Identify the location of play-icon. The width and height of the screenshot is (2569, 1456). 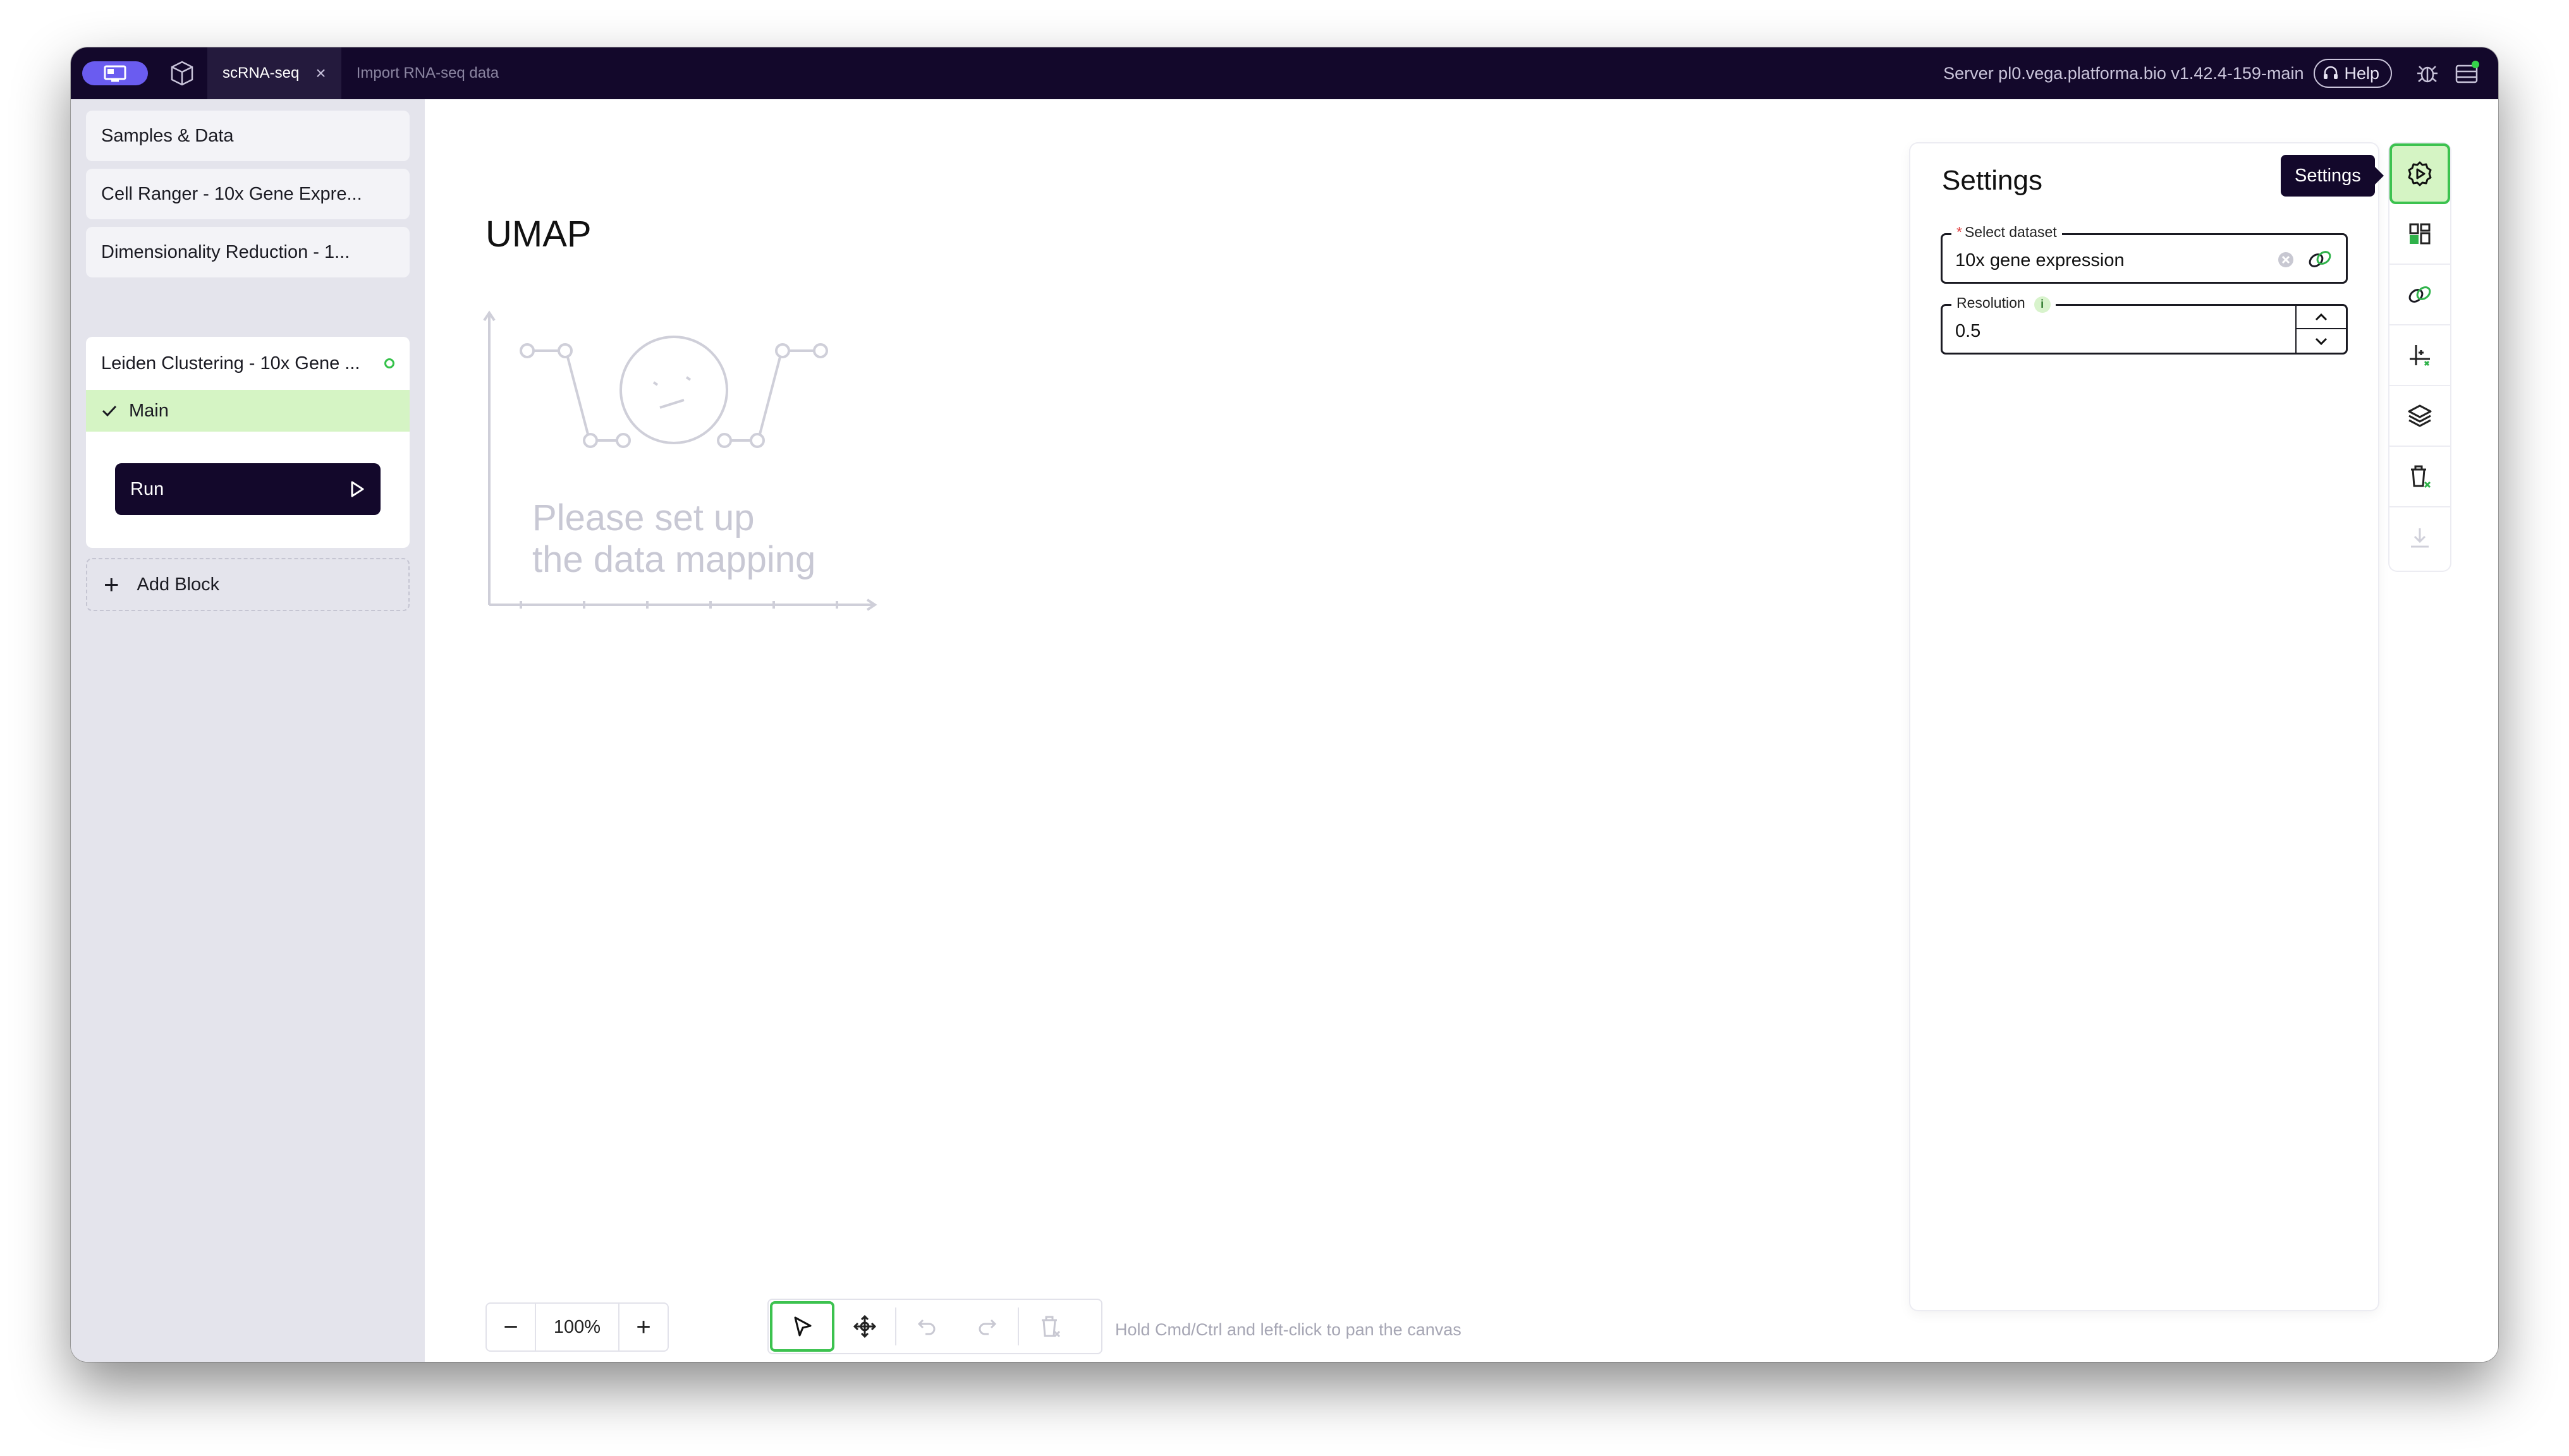
(358, 489).